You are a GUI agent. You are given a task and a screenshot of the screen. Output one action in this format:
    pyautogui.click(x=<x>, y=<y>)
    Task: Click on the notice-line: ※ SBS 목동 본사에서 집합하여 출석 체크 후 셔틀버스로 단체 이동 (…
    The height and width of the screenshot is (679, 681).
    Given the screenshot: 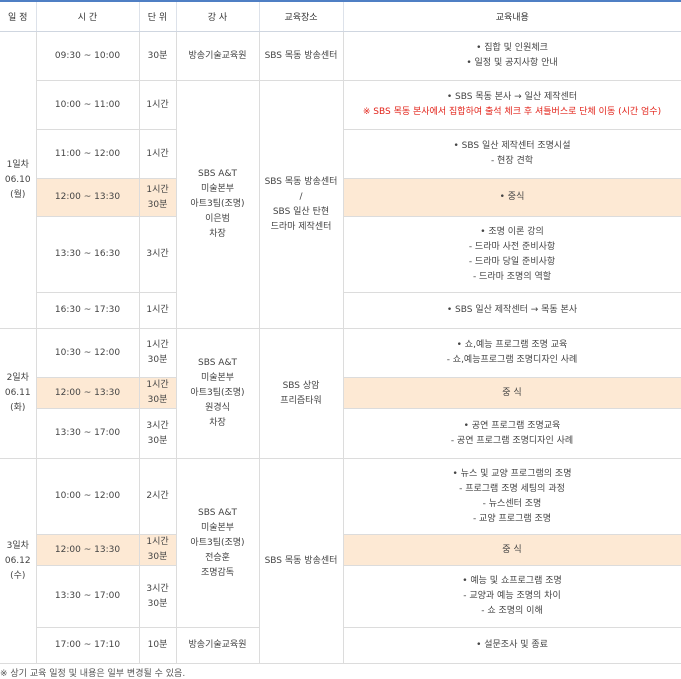 What is the action you would take?
    pyautogui.click(x=512, y=112)
    